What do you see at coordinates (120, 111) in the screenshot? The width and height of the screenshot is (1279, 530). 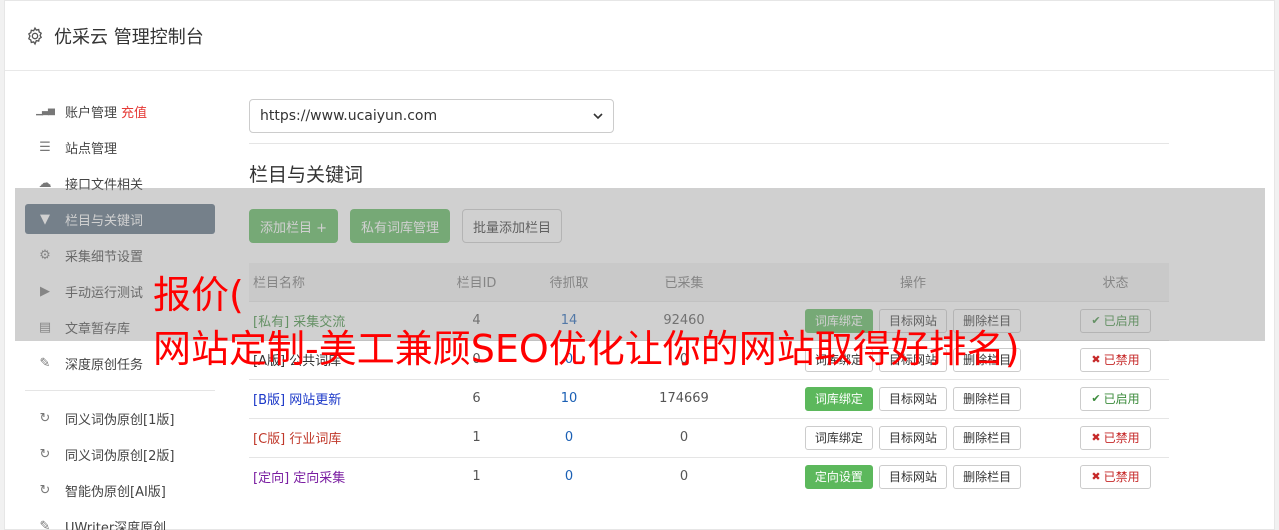 I see `sidebar-item: ▁▃▅ 账户管理 充值` at bounding box center [120, 111].